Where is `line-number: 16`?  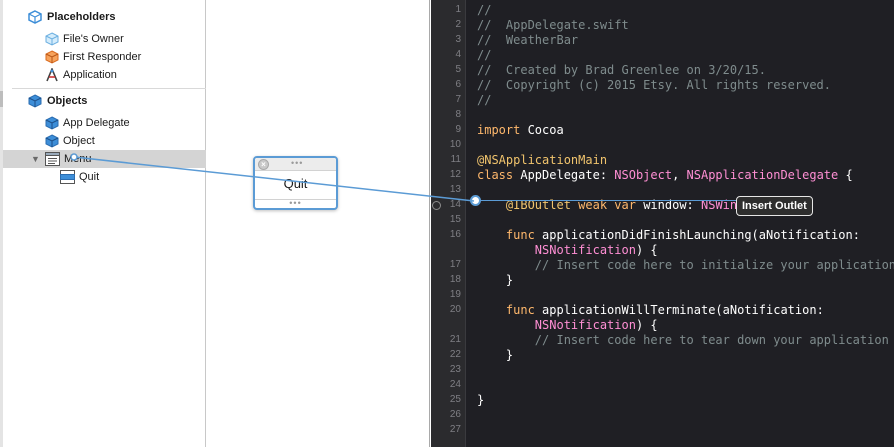
line-number: 16 is located at coordinates (455, 234).